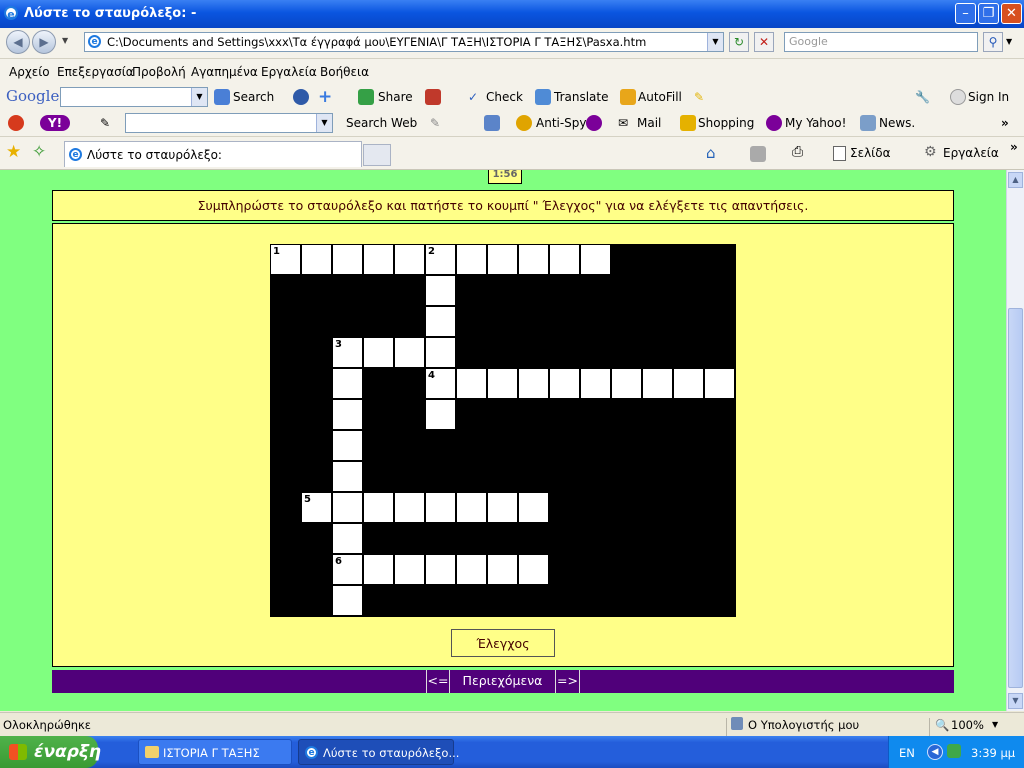  What do you see at coordinates (503, 643) in the screenshot?
I see `check-button: Έλεγχος` at bounding box center [503, 643].